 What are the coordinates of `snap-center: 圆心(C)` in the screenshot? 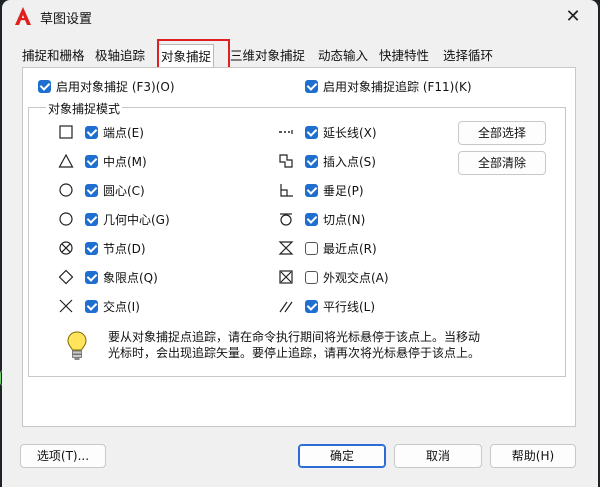 It's located at (115, 191).